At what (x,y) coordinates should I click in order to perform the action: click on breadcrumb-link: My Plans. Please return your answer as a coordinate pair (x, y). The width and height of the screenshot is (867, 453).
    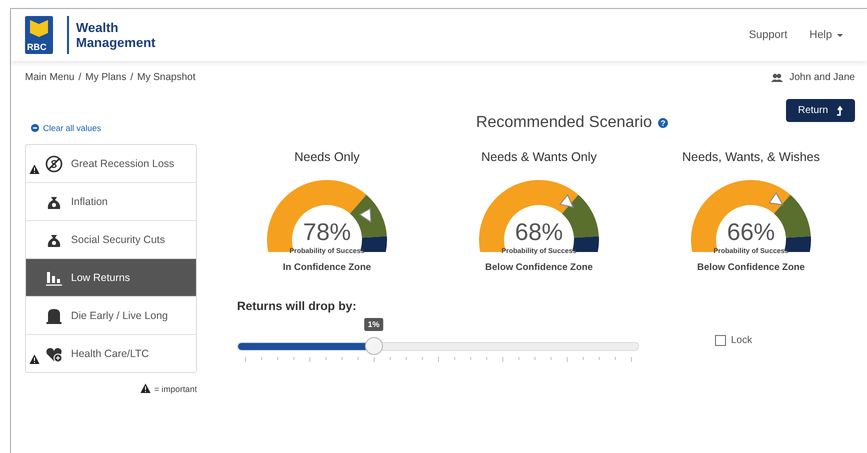
    Looking at the image, I should click on (105, 77).